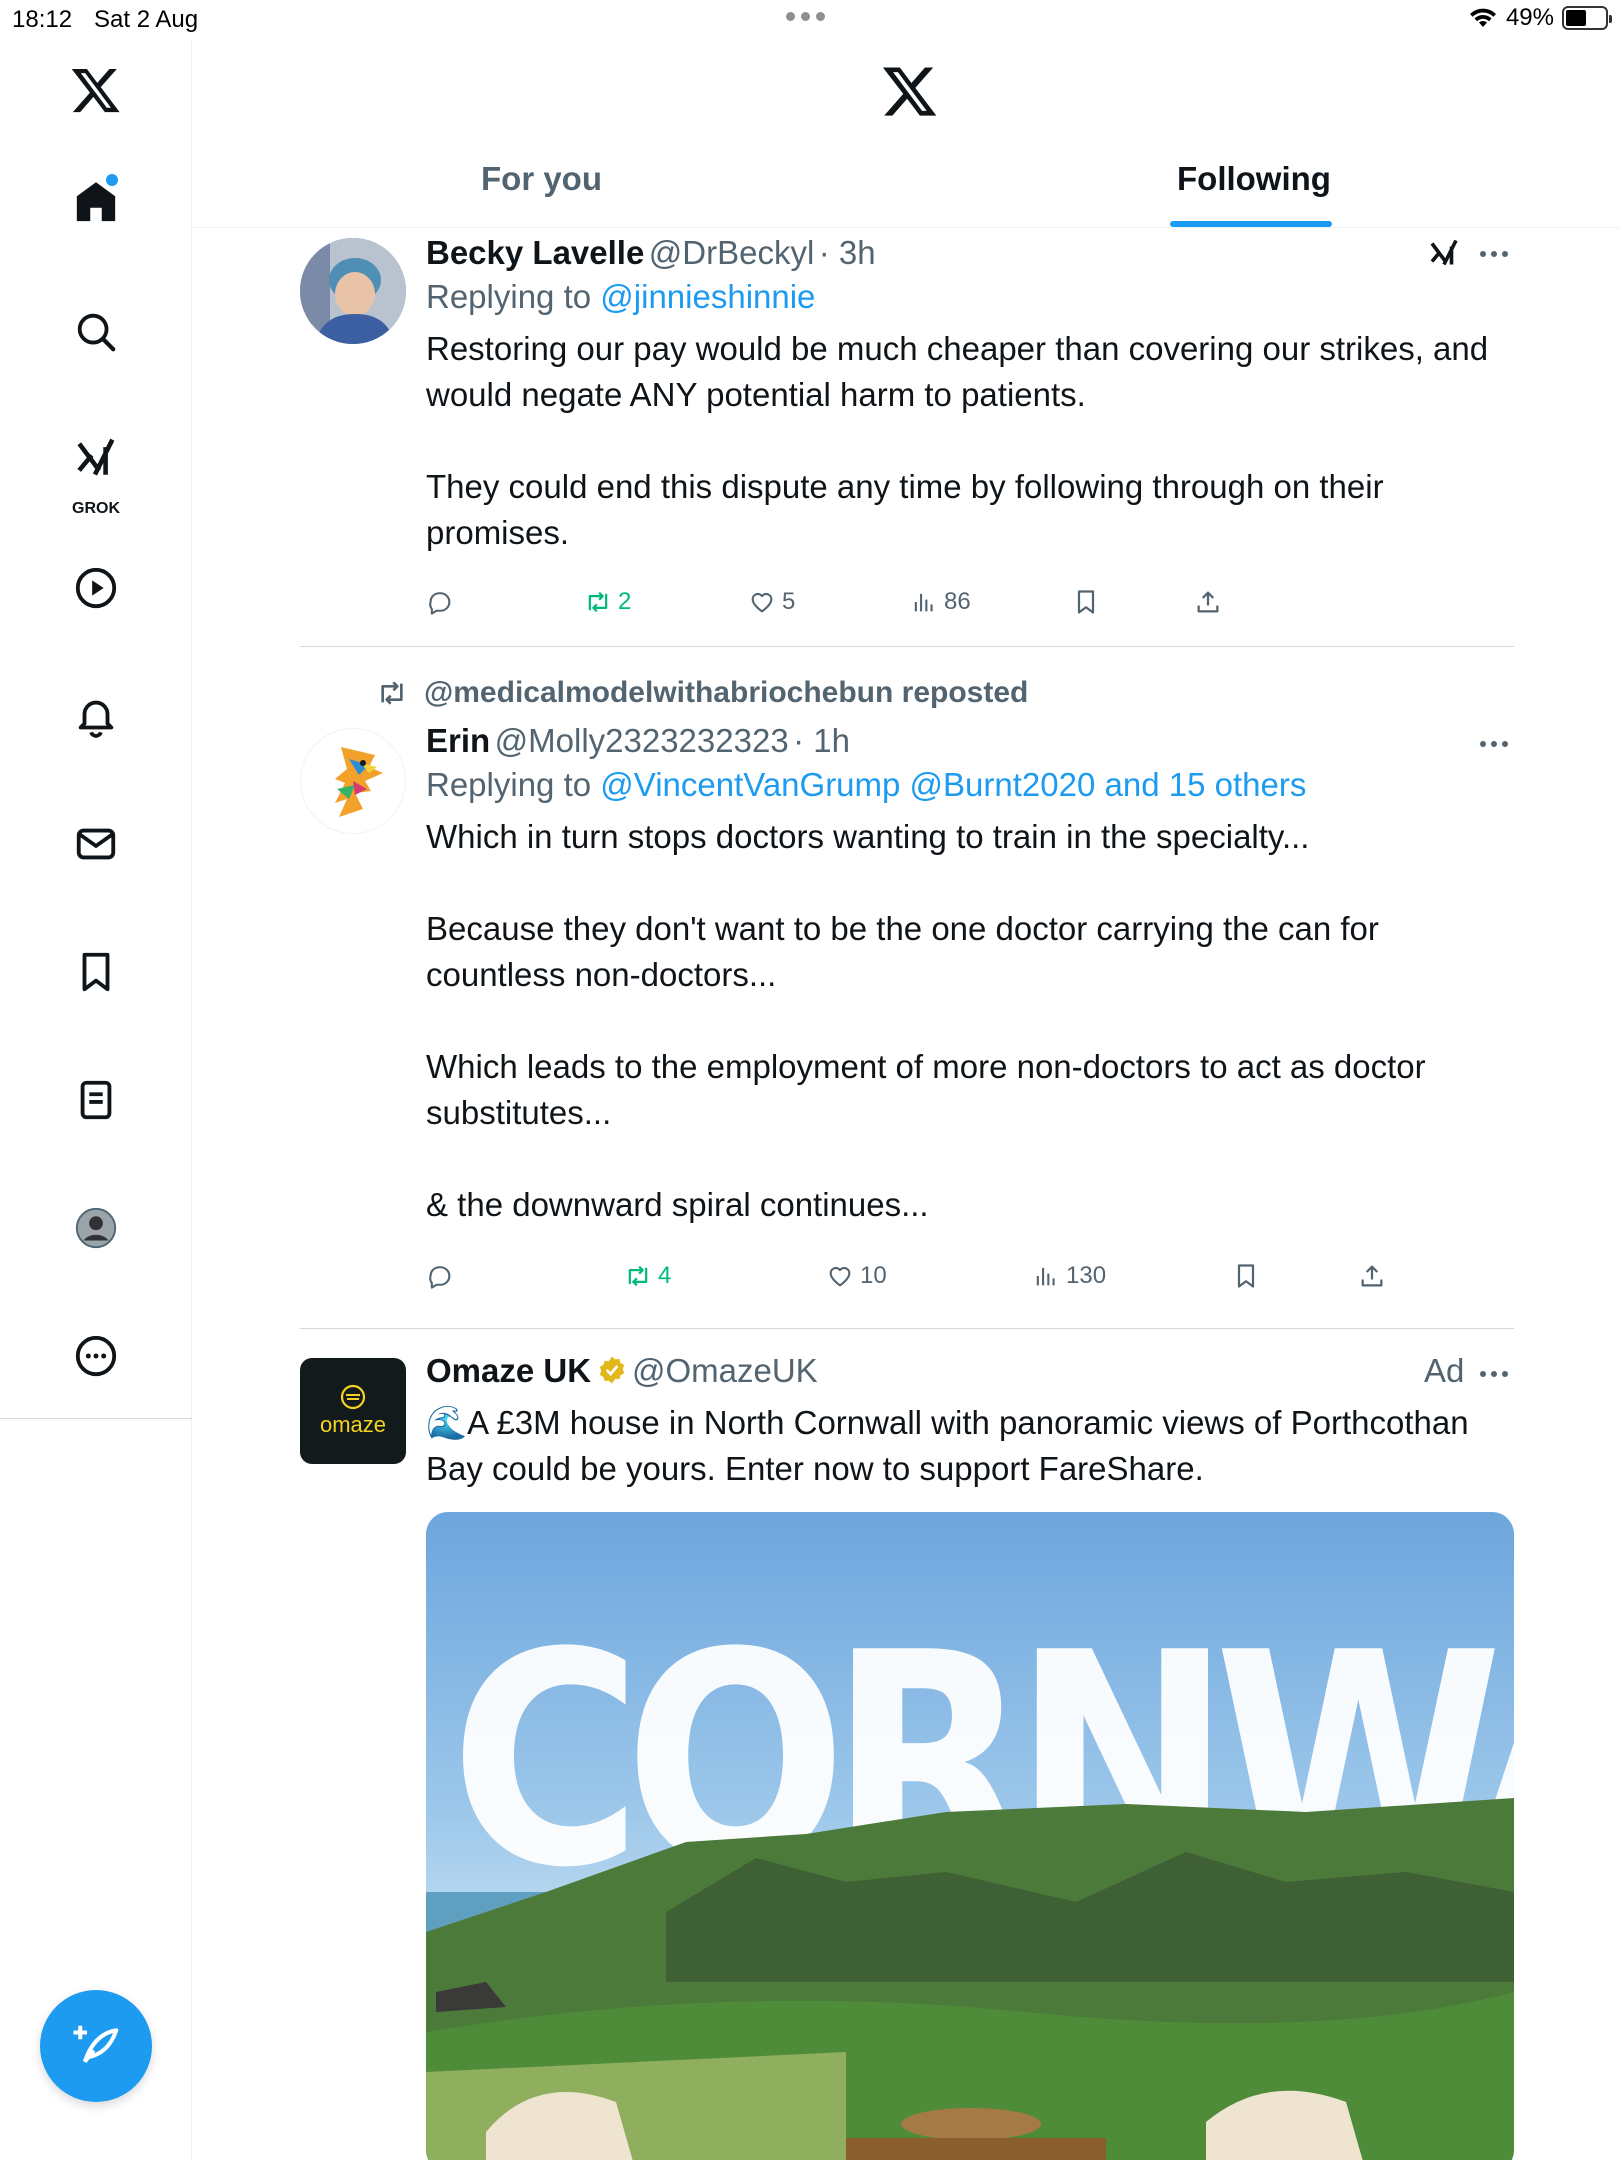 This screenshot has width=1620, height=2160. Describe the element at coordinates (789, 601) in the screenshot. I see `like-count: 5` at that location.